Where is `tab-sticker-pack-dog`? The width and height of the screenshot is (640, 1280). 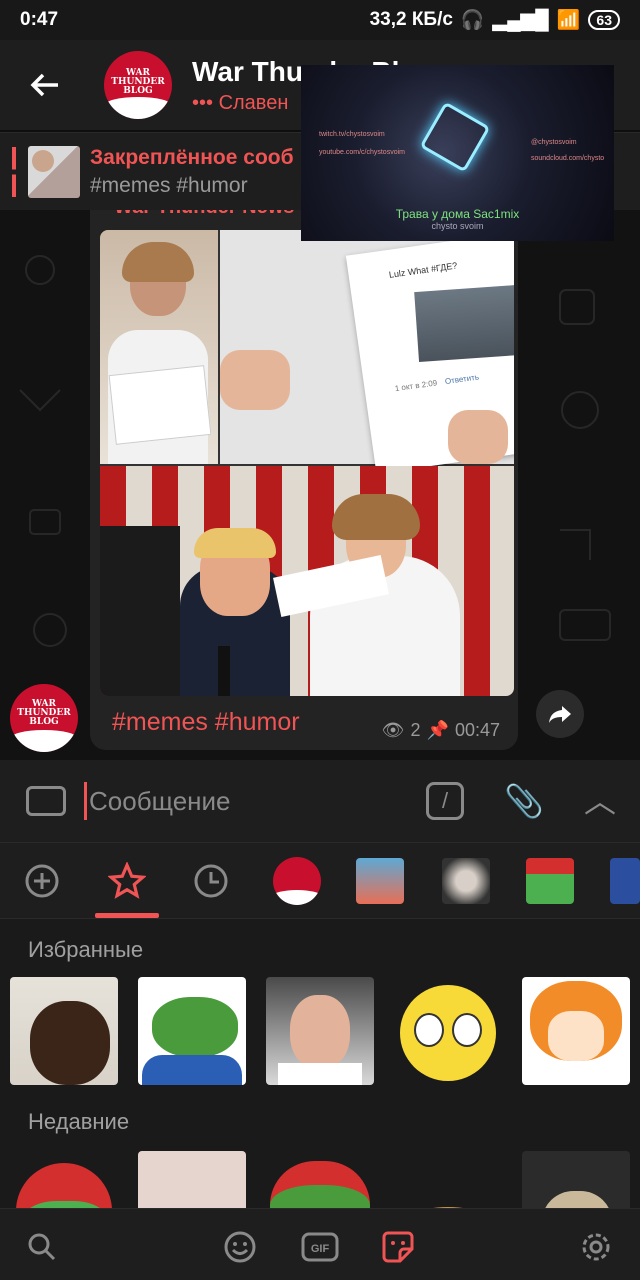 tab-sticker-pack-dog is located at coordinates (466, 881).